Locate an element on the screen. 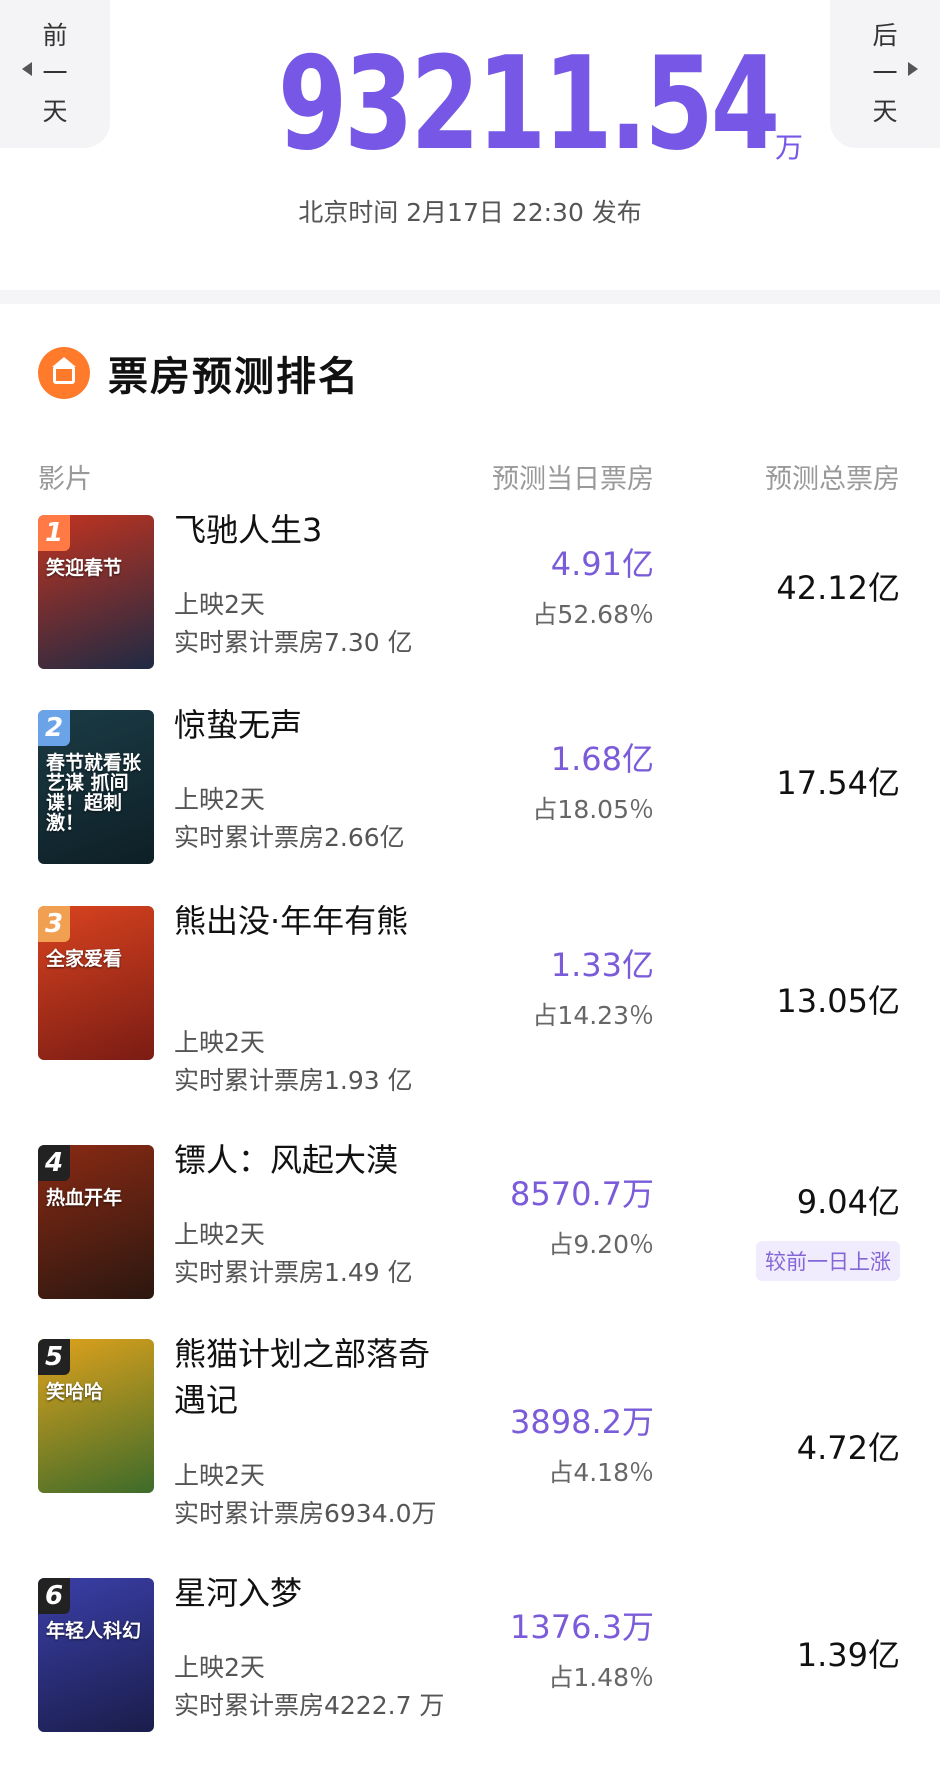  predicted-total-value: 4.72亿 is located at coordinates (848, 1448).